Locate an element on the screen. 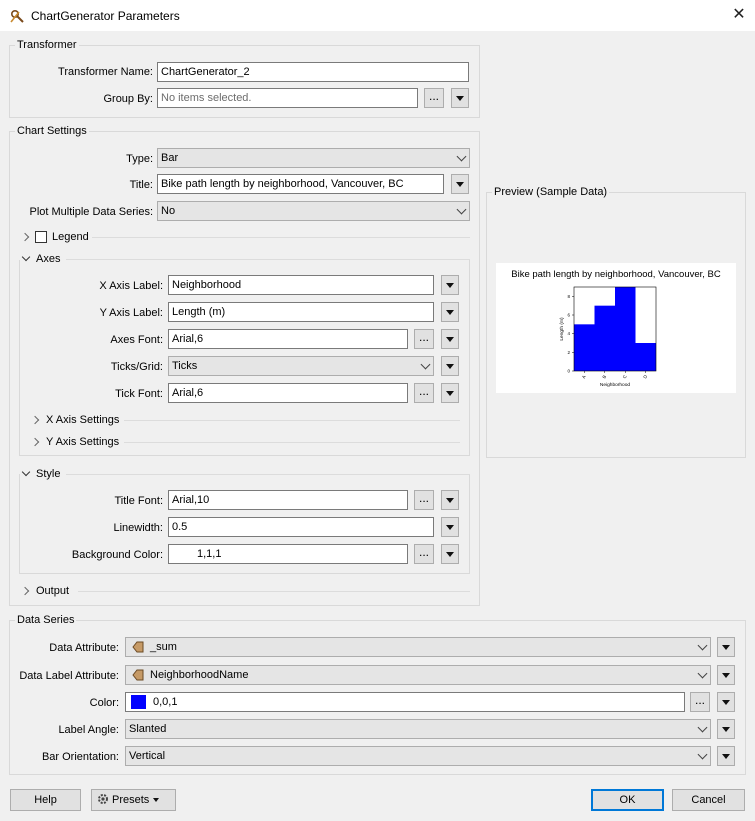  legend-label: Legend is located at coordinates (70, 237).